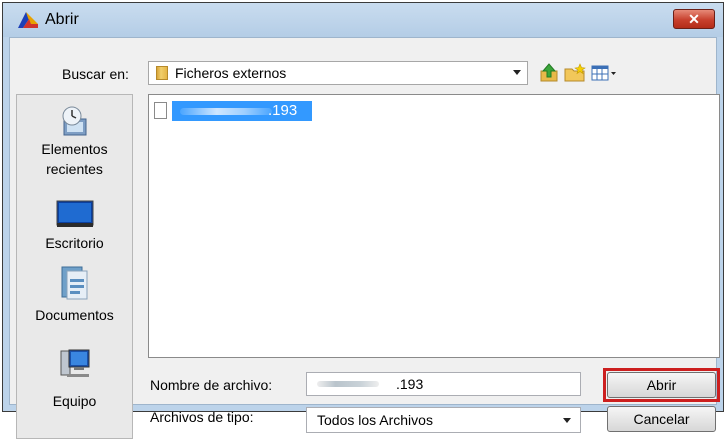 This screenshot has width=726, height=439. What do you see at coordinates (74, 159) in the screenshot?
I see `place-label: Elementos recientes` at bounding box center [74, 159].